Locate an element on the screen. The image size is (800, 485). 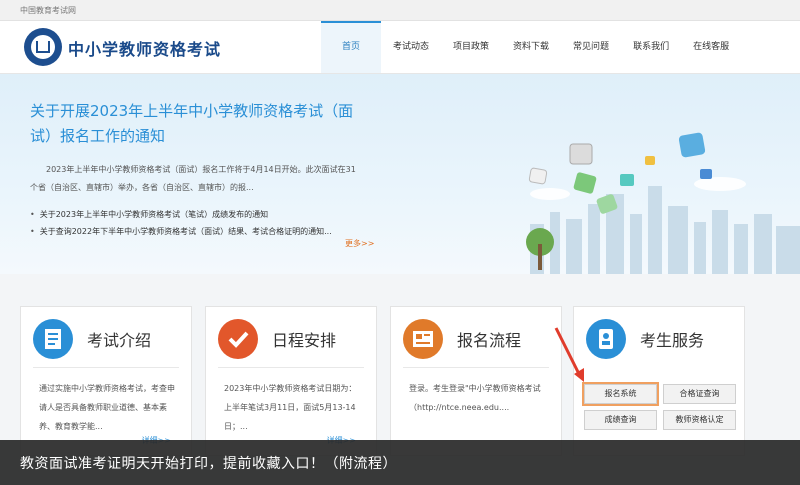
nav-online-service: 在线客服 is located at coordinates (711, 47).